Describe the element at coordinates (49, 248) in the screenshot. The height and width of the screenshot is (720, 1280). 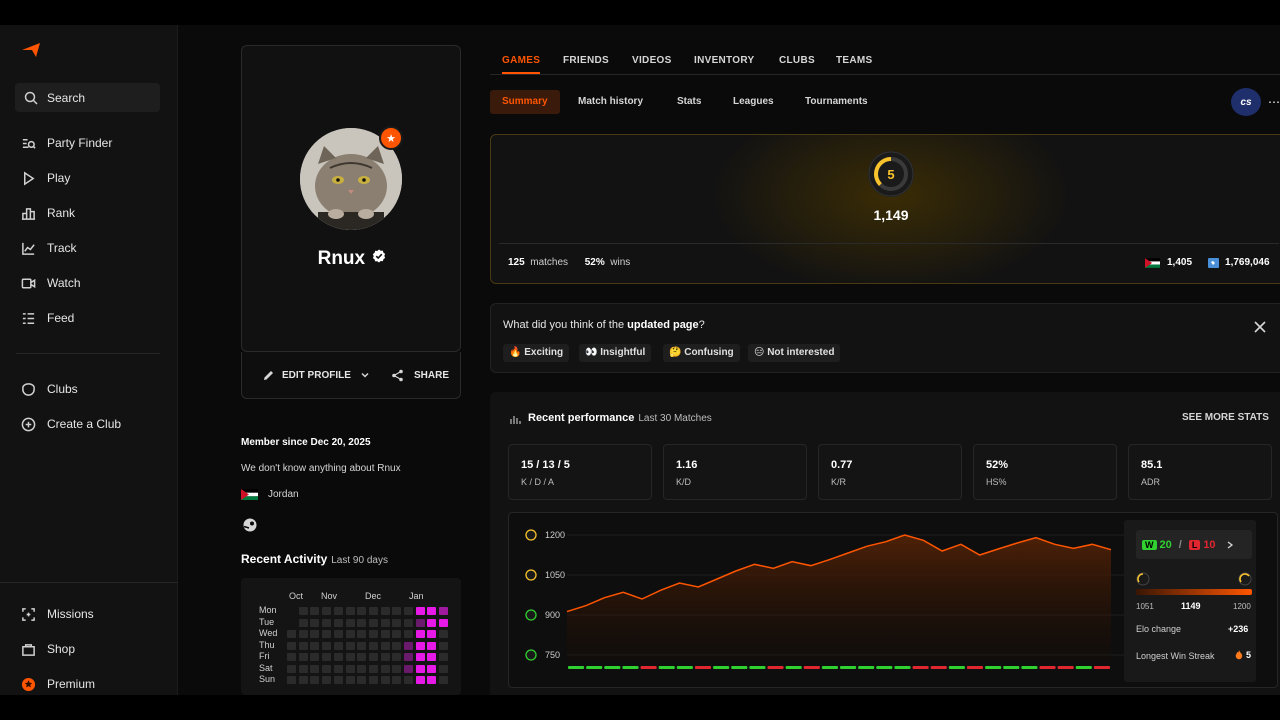
I see `sidebar-item-track: Track` at that location.